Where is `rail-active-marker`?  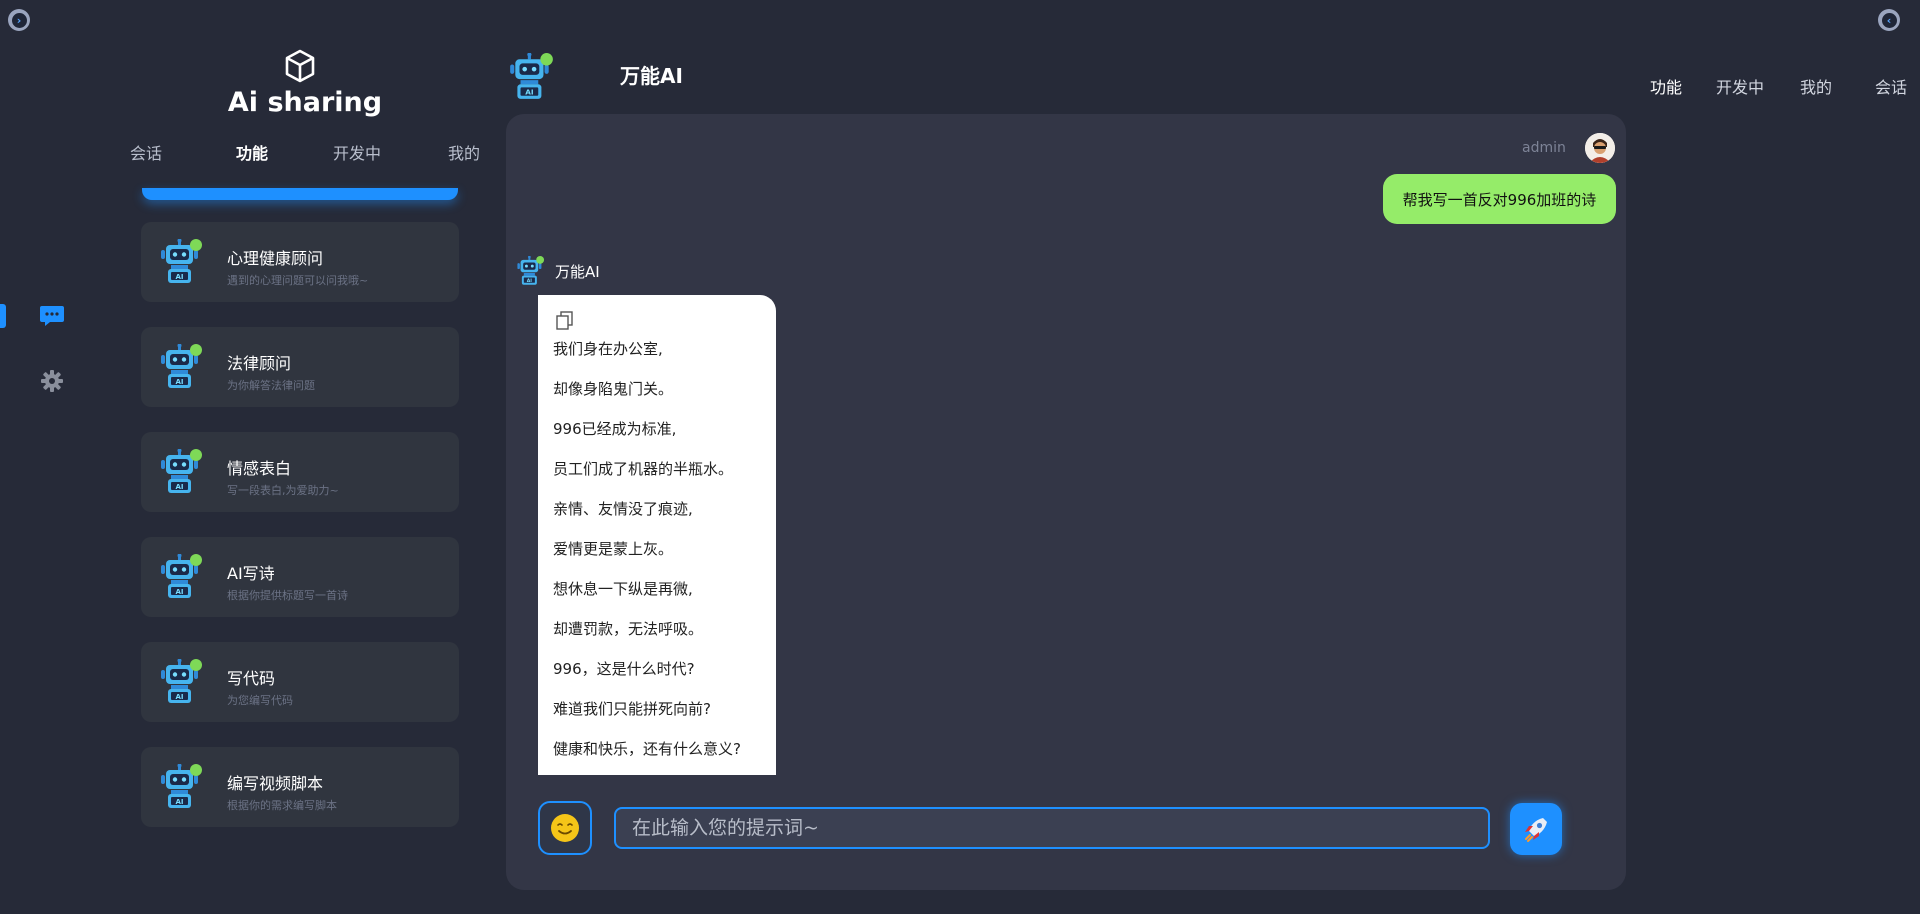 rail-active-marker is located at coordinates (3, 316).